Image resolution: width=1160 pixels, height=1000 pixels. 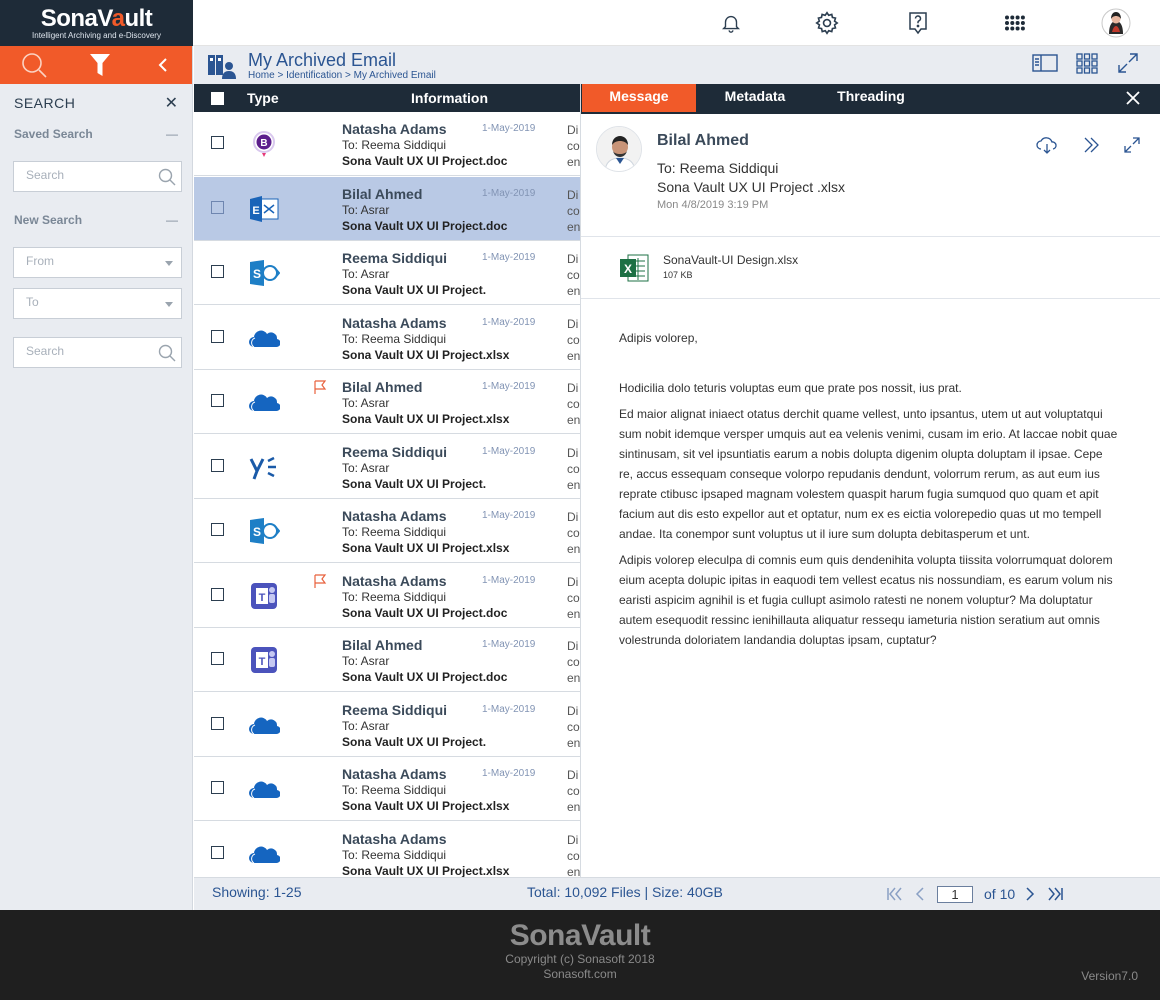 I want to click on footer-site-link: Sonasoft.com, so click(x=580, y=974).